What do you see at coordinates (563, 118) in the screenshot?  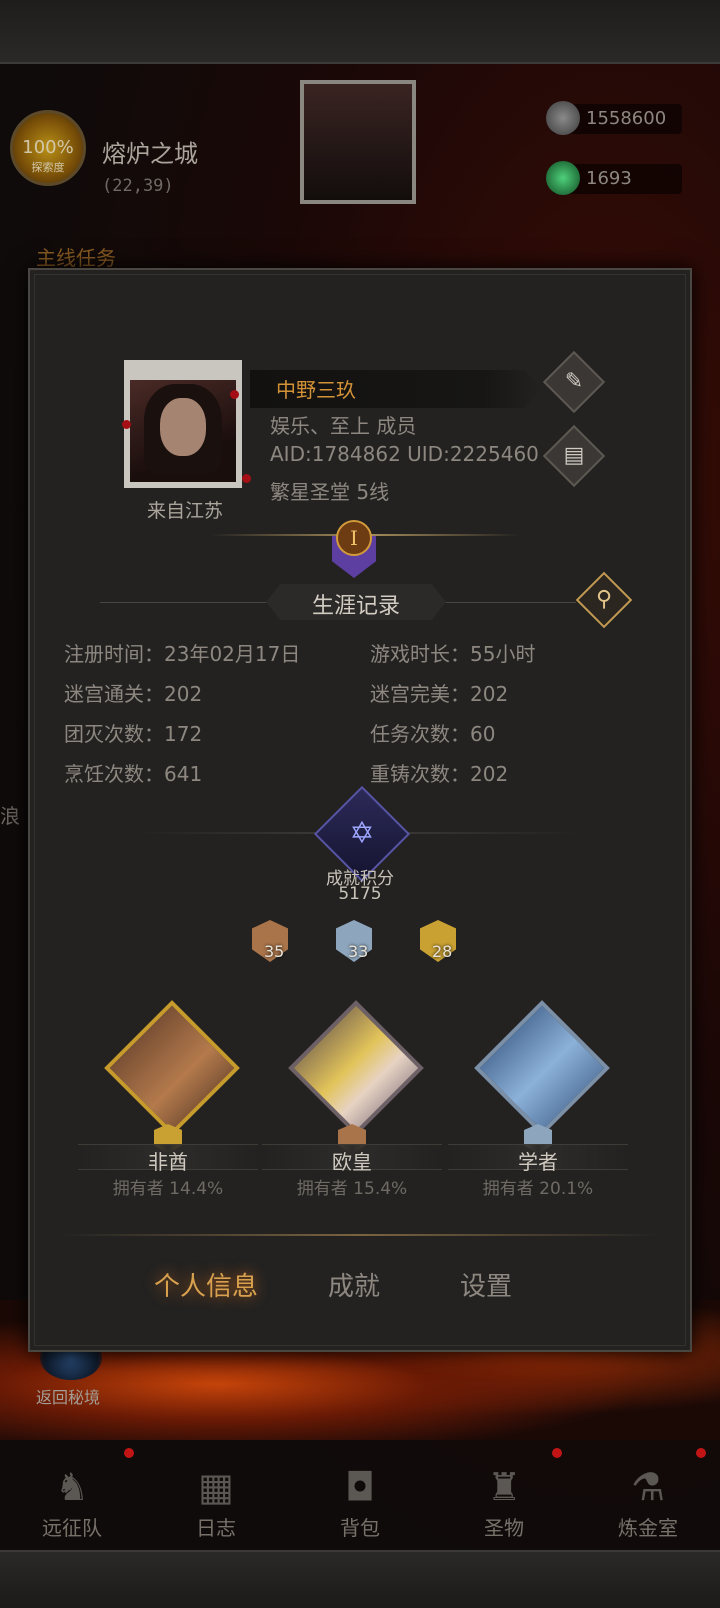 I see `silver-coin-icon` at bounding box center [563, 118].